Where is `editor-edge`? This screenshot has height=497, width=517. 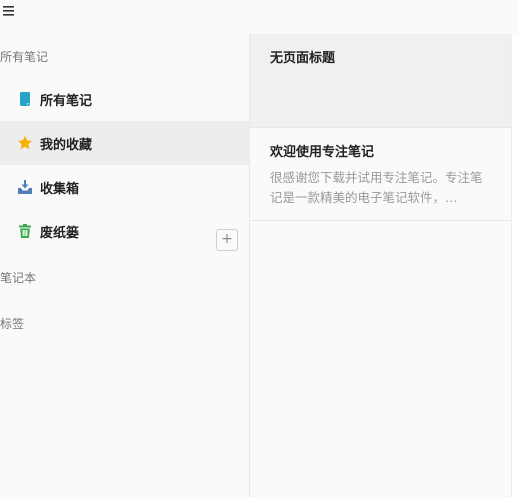
editor-edge is located at coordinates (514, 265).